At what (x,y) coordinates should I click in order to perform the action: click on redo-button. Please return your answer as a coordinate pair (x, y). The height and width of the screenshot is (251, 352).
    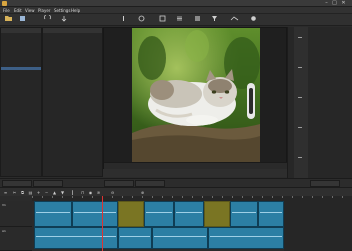
    Looking at the image, I should click on (64, 20).